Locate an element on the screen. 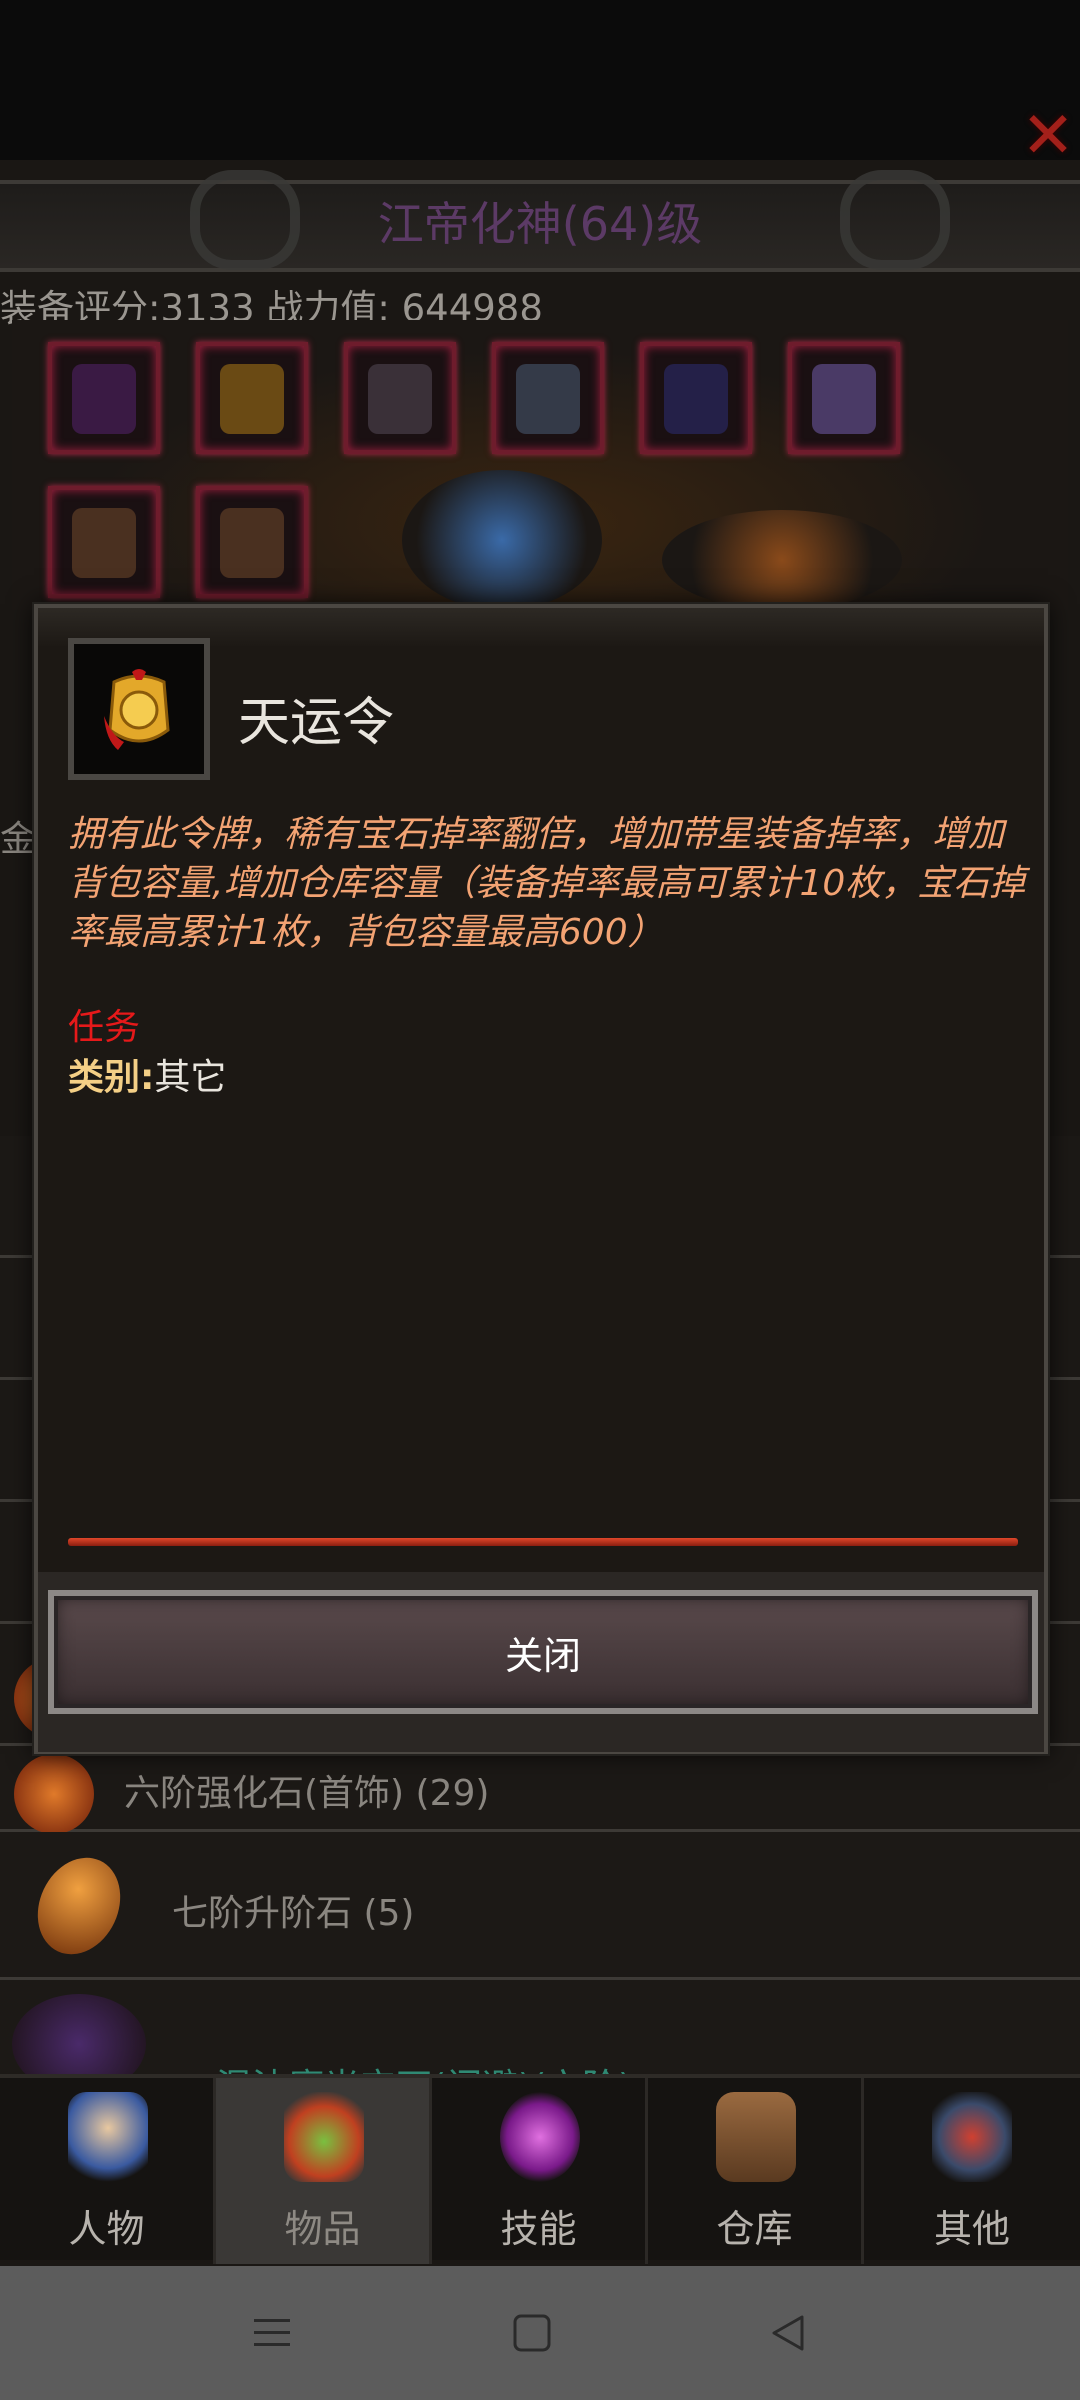 The height and width of the screenshot is (2400, 1080). tab-items: 物品 is located at coordinates (324, 2171).